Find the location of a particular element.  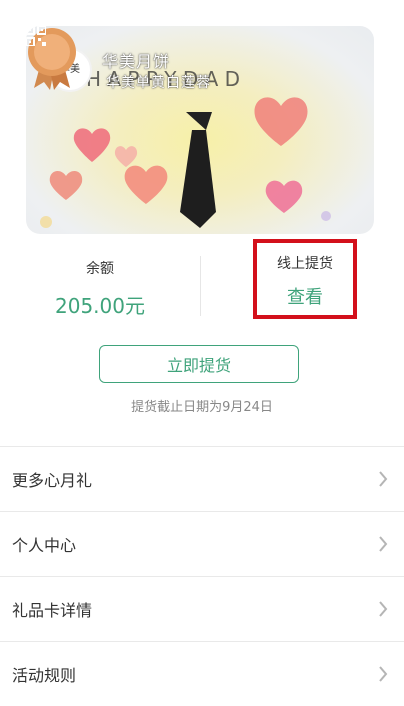

qr-code-icon is located at coordinates (36, 36).